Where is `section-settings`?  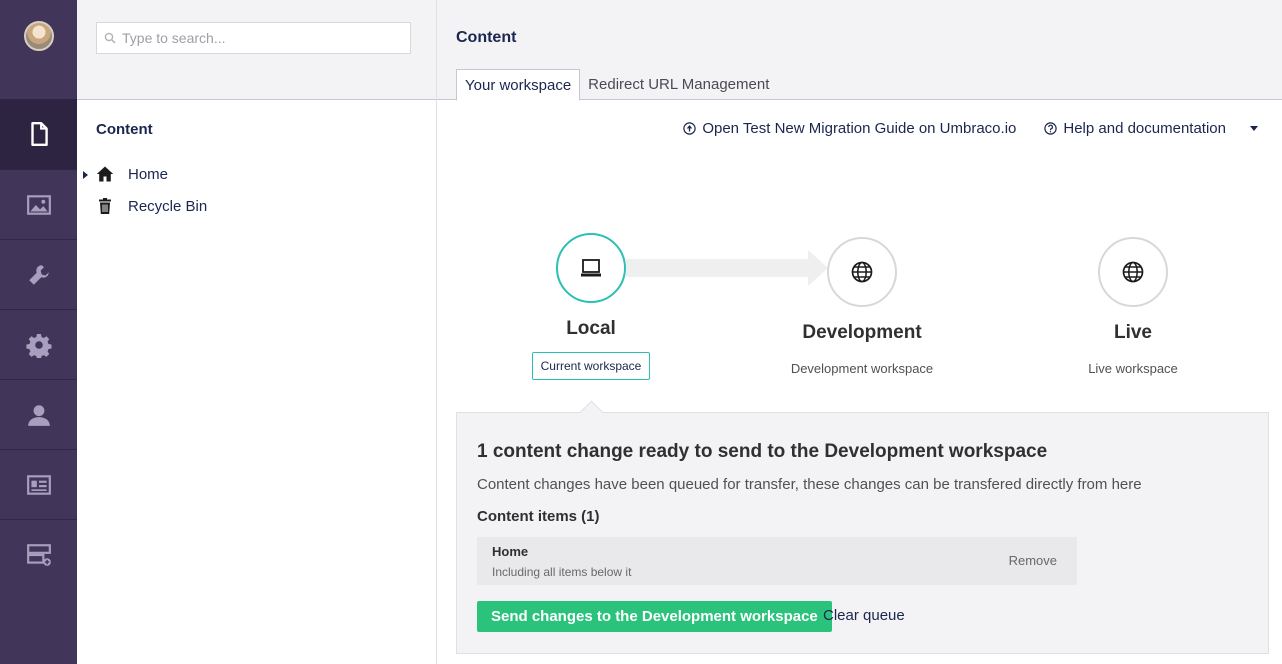
section-settings is located at coordinates (38, 274).